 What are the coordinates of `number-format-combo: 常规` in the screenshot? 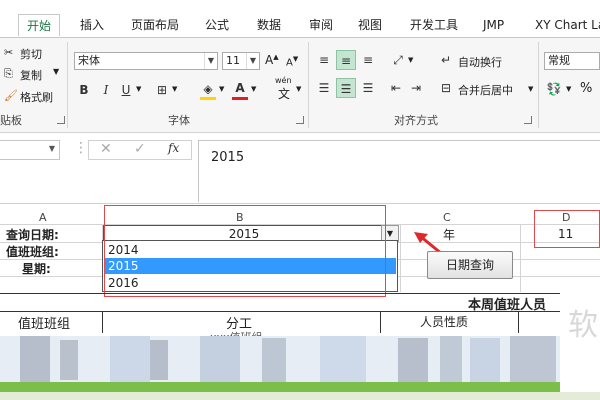 It's located at (572, 61).